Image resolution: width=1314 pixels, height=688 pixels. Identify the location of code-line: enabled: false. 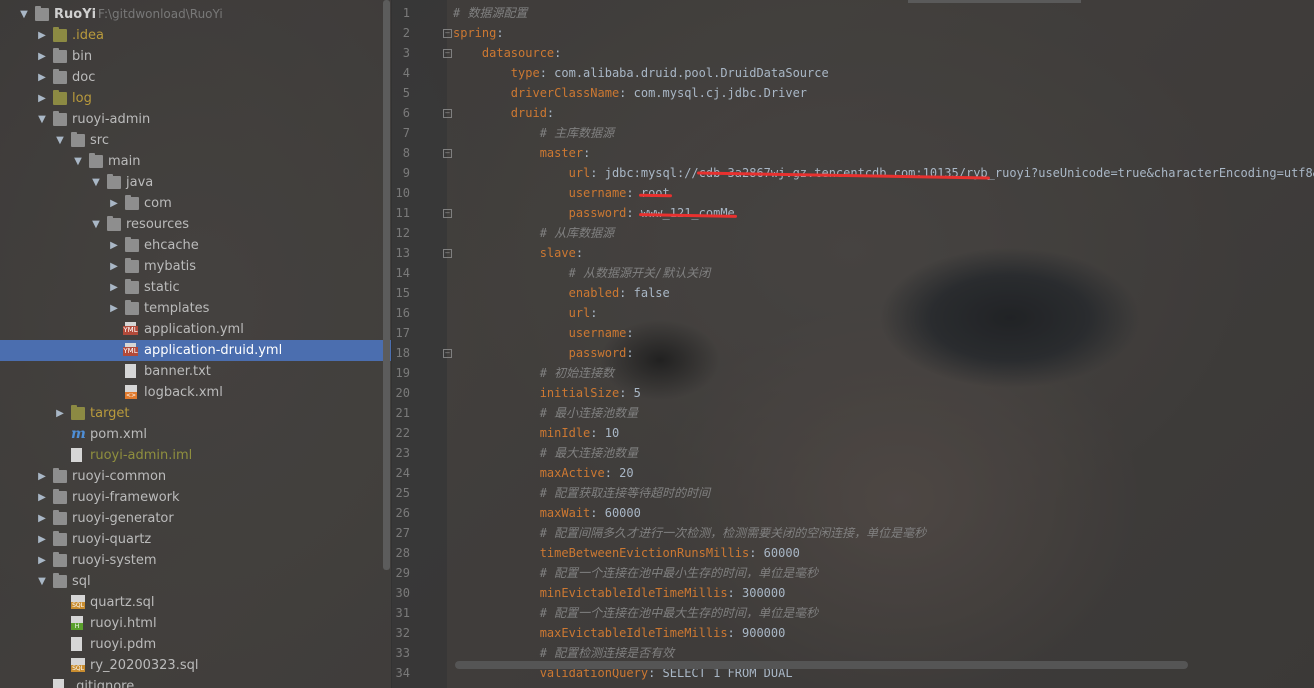
(883, 293).